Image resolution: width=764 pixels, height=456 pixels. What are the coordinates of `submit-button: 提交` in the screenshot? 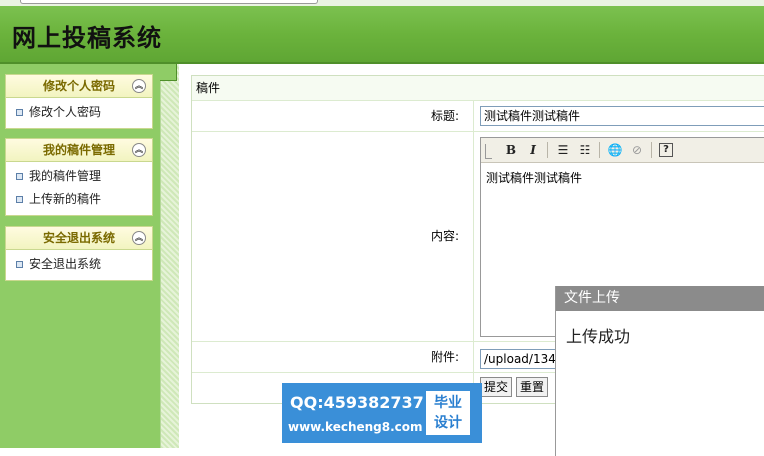 It's located at (496, 387).